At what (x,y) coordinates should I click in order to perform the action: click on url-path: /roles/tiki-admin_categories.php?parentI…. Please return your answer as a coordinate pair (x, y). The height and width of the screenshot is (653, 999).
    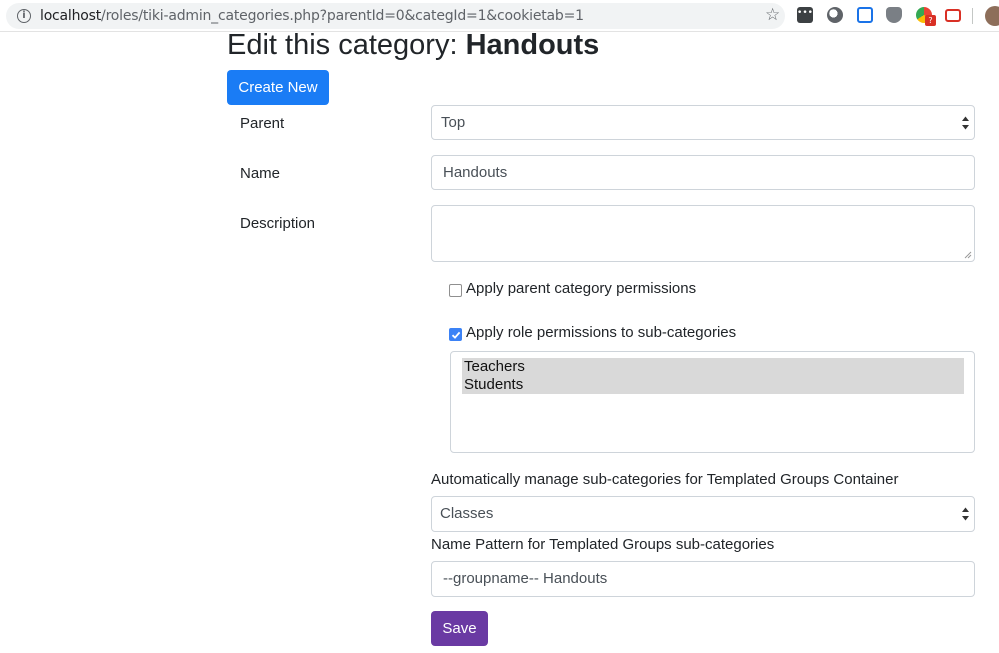
    Looking at the image, I should click on (342, 16).